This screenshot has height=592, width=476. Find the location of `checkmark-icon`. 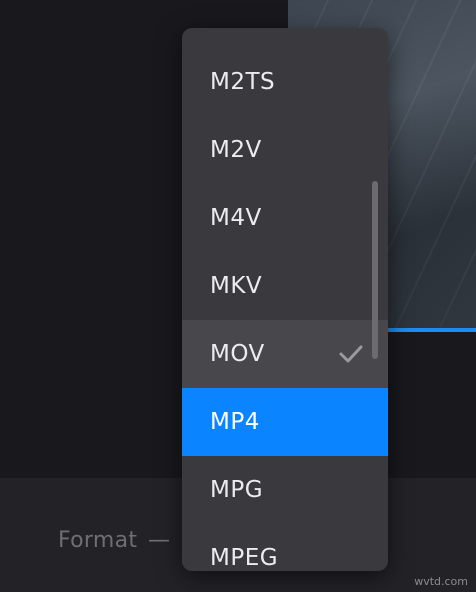

checkmark-icon is located at coordinates (351, 354).